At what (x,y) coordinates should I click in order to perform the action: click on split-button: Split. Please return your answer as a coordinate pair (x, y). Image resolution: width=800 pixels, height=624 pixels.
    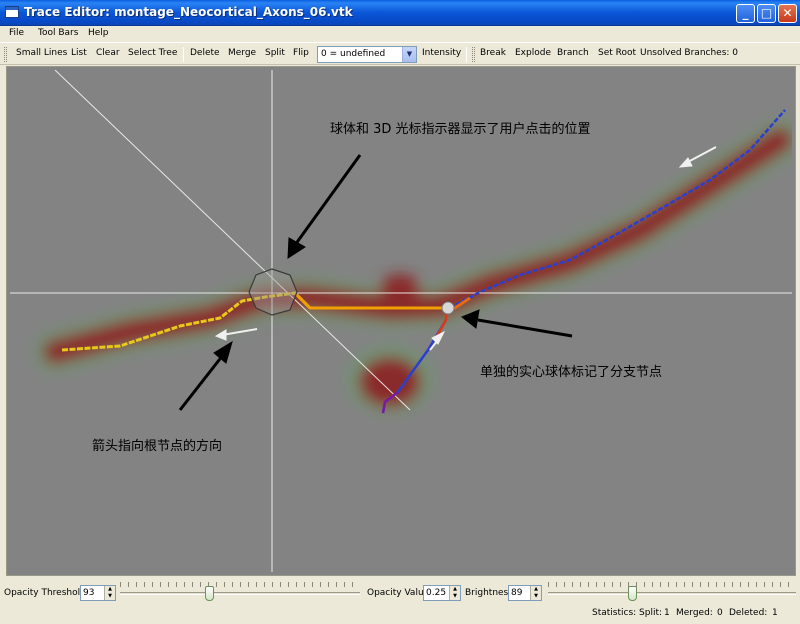
    Looking at the image, I should click on (275, 53).